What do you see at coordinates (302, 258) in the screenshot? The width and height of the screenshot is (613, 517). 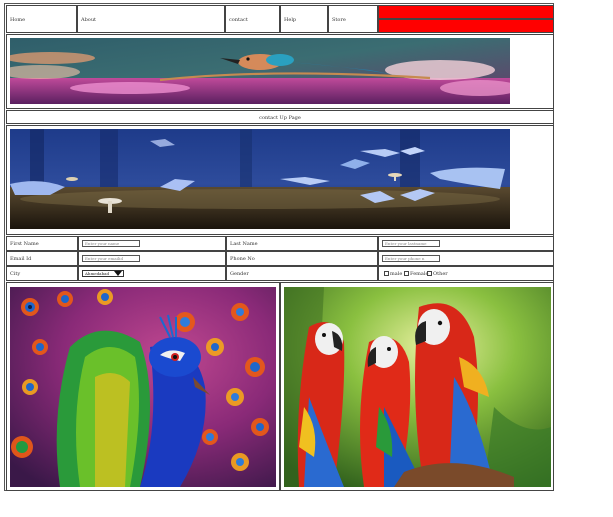 I see `phone-label-cell: Phone No` at bounding box center [302, 258].